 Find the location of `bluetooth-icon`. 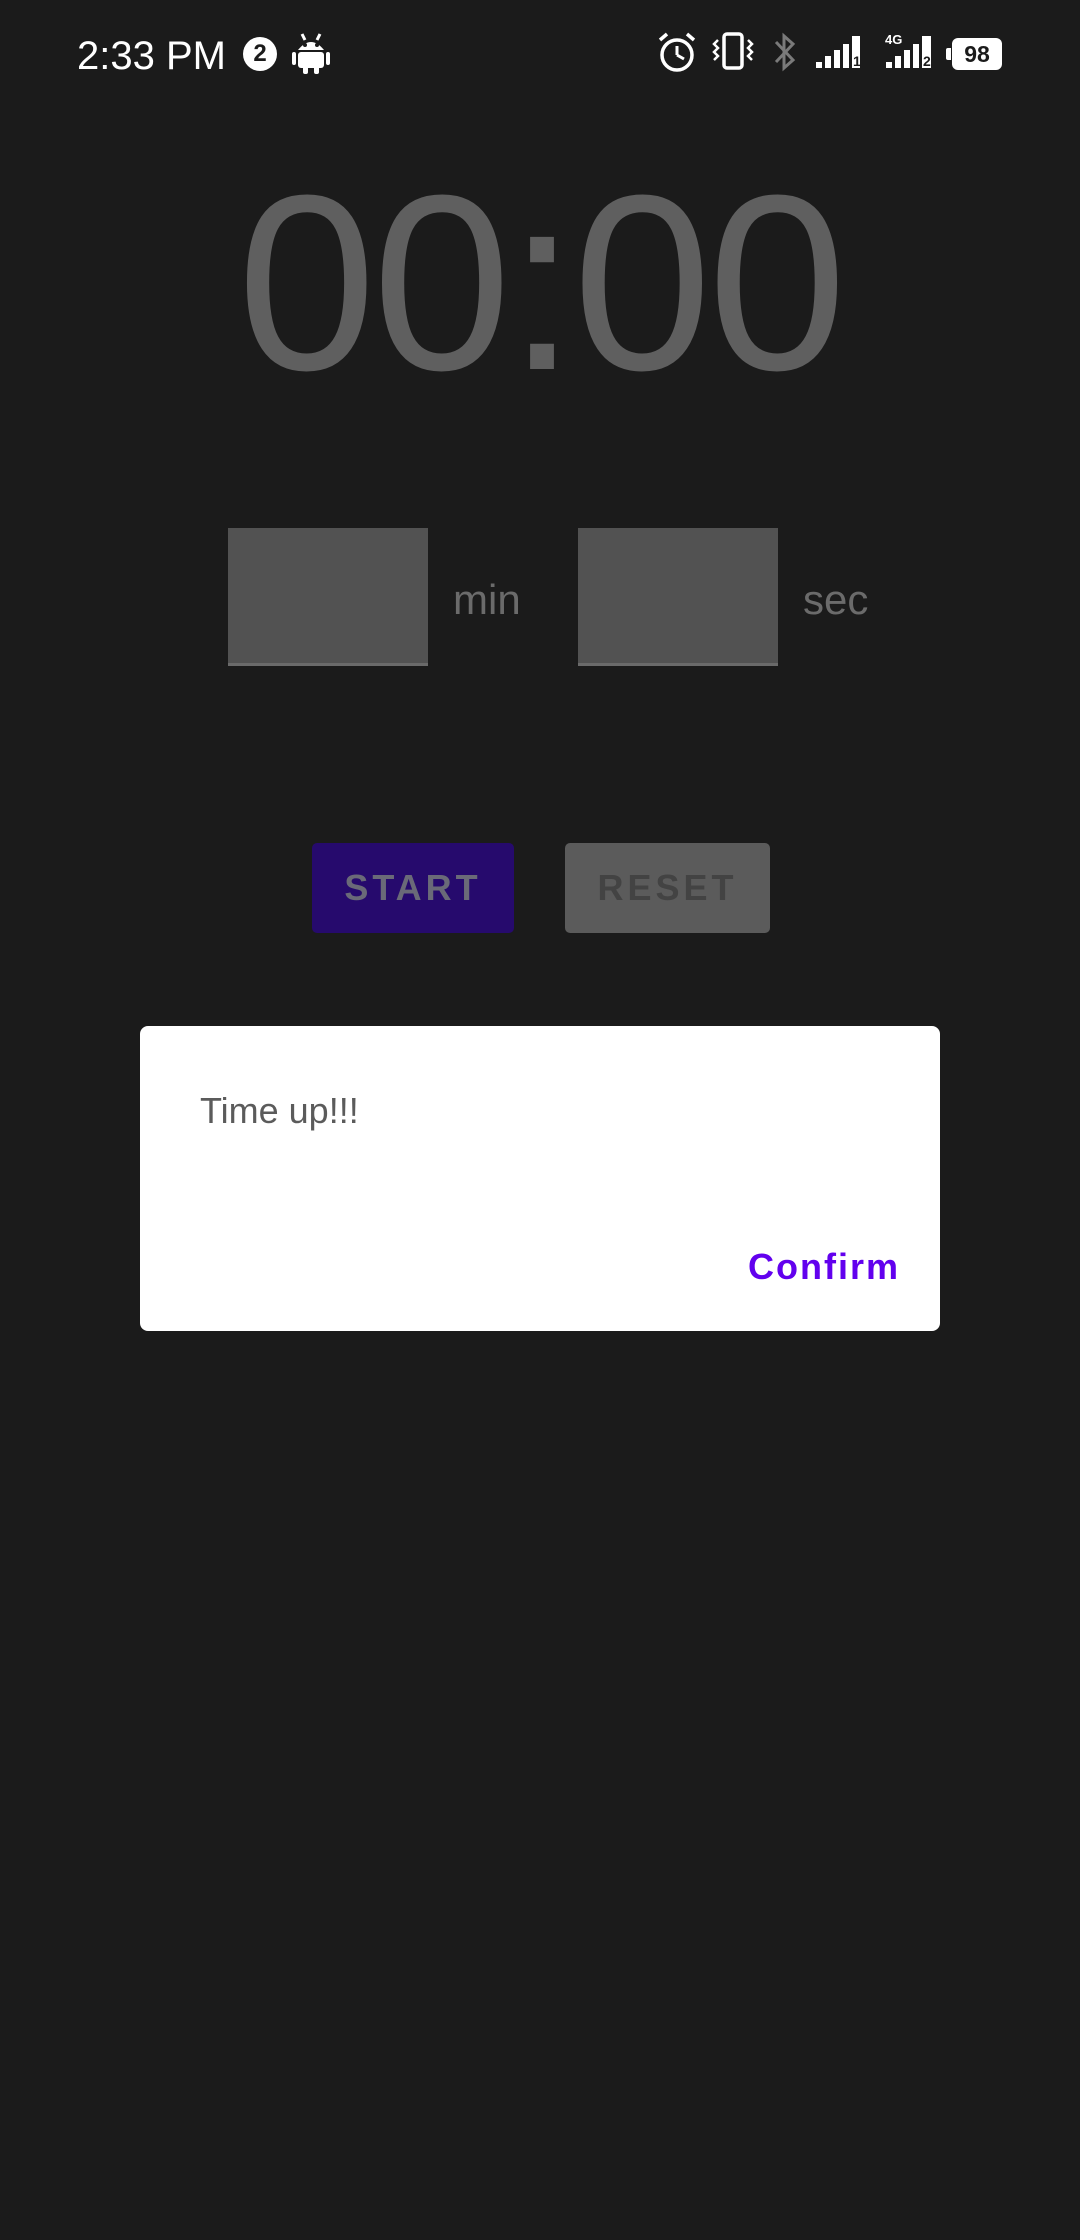

bluetooth-icon is located at coordinates (785, 54).